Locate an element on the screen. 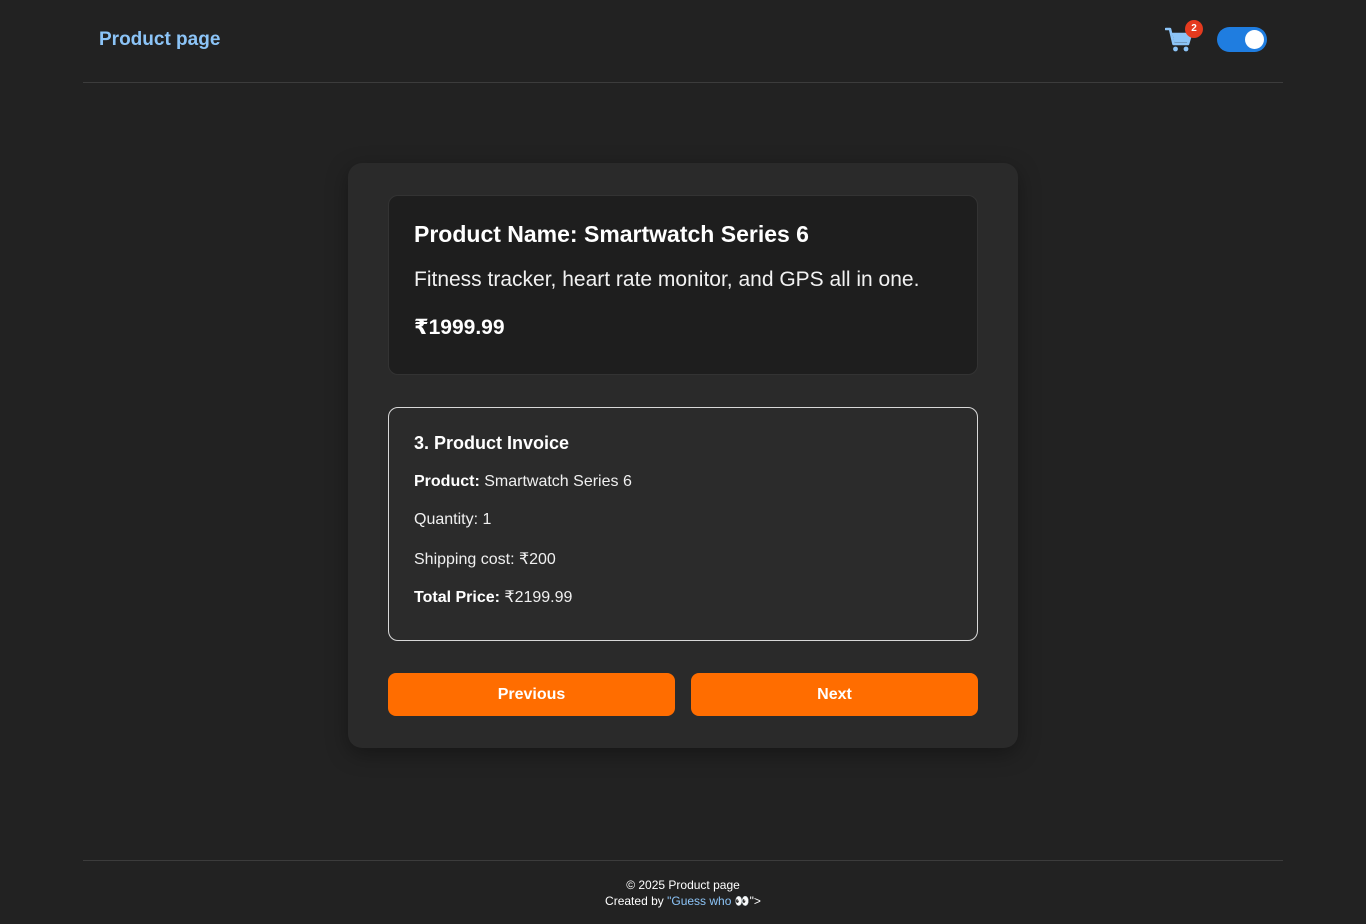  invoice-quantity: Quantity: 1 is located at coordinates (453, 519).